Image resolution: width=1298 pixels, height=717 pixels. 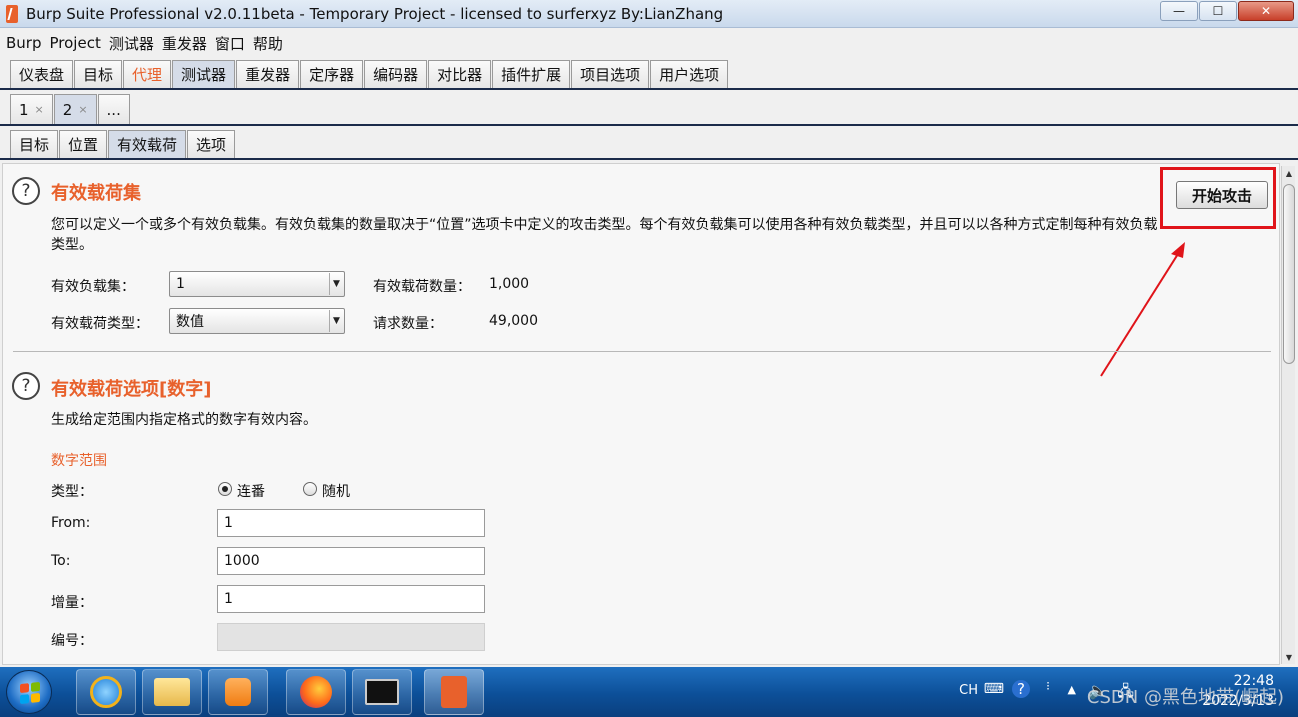 What do you see at coordinates (204, 74) in the screenshot?
I see `tab-intruder: 测试器` at bounding box center [204, 74].